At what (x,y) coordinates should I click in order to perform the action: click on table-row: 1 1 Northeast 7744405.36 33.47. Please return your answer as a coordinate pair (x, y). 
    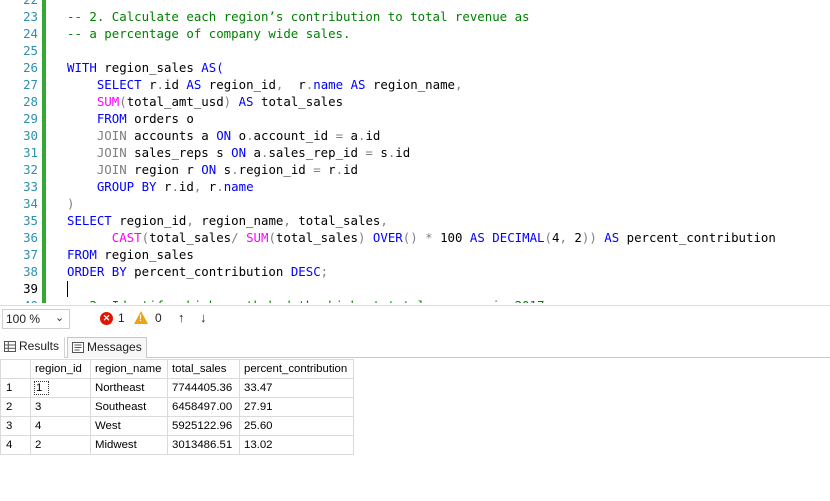
    Looking at the image, I should click on (177, 388).